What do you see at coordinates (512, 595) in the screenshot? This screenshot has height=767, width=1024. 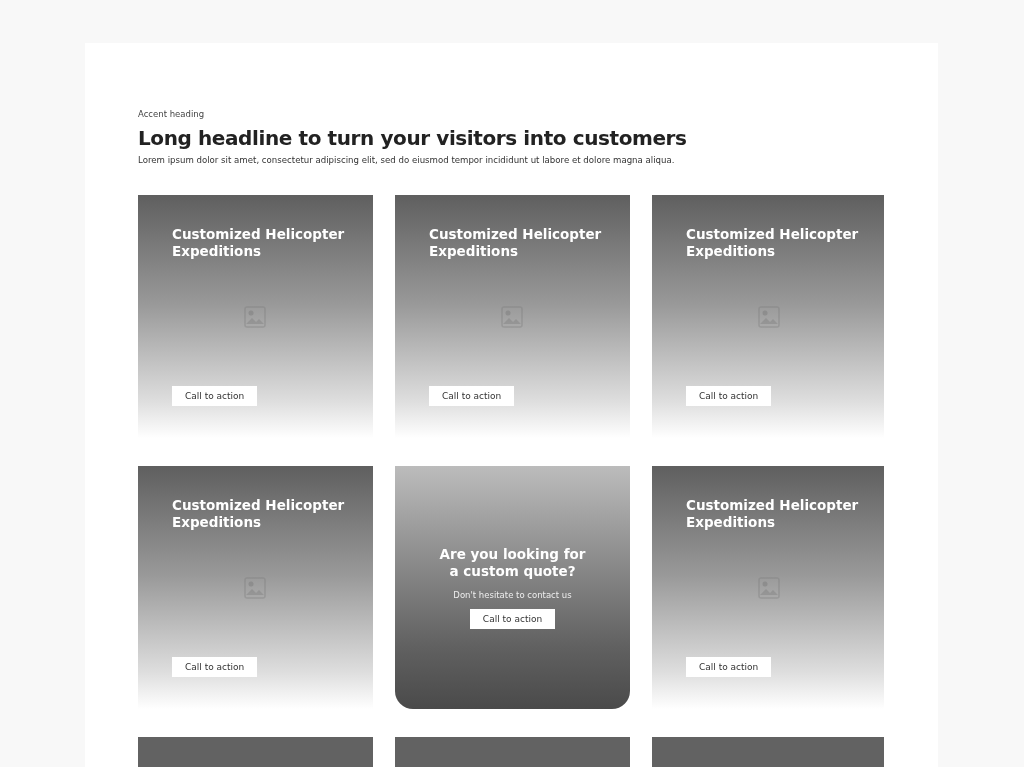 I see `quote-text: Don't hesitate to contact us` at bounding box center [512, 595].